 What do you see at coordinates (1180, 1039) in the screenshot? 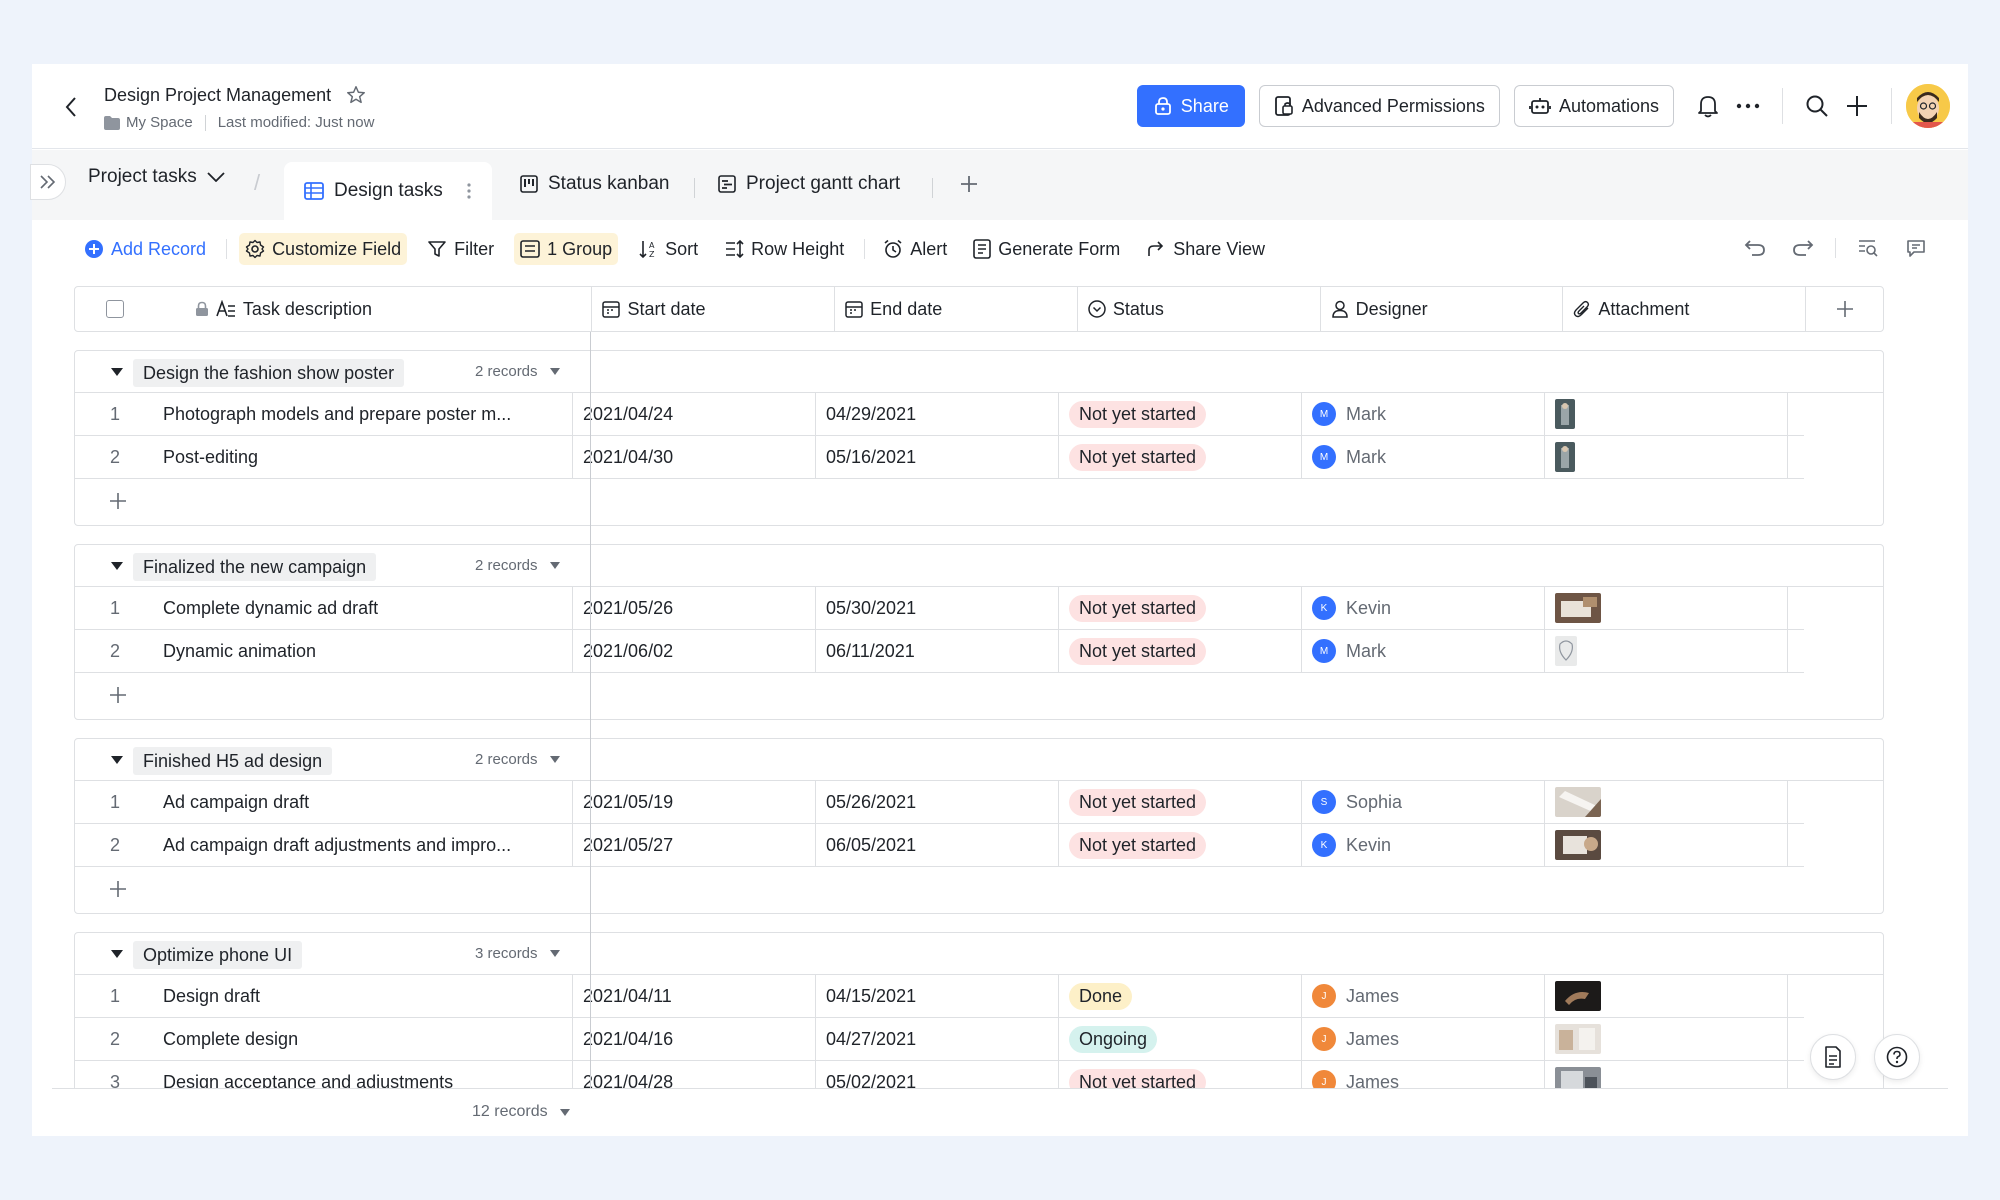
I see `status-cell: Ongoing` at bounding box center [1180, 1039].